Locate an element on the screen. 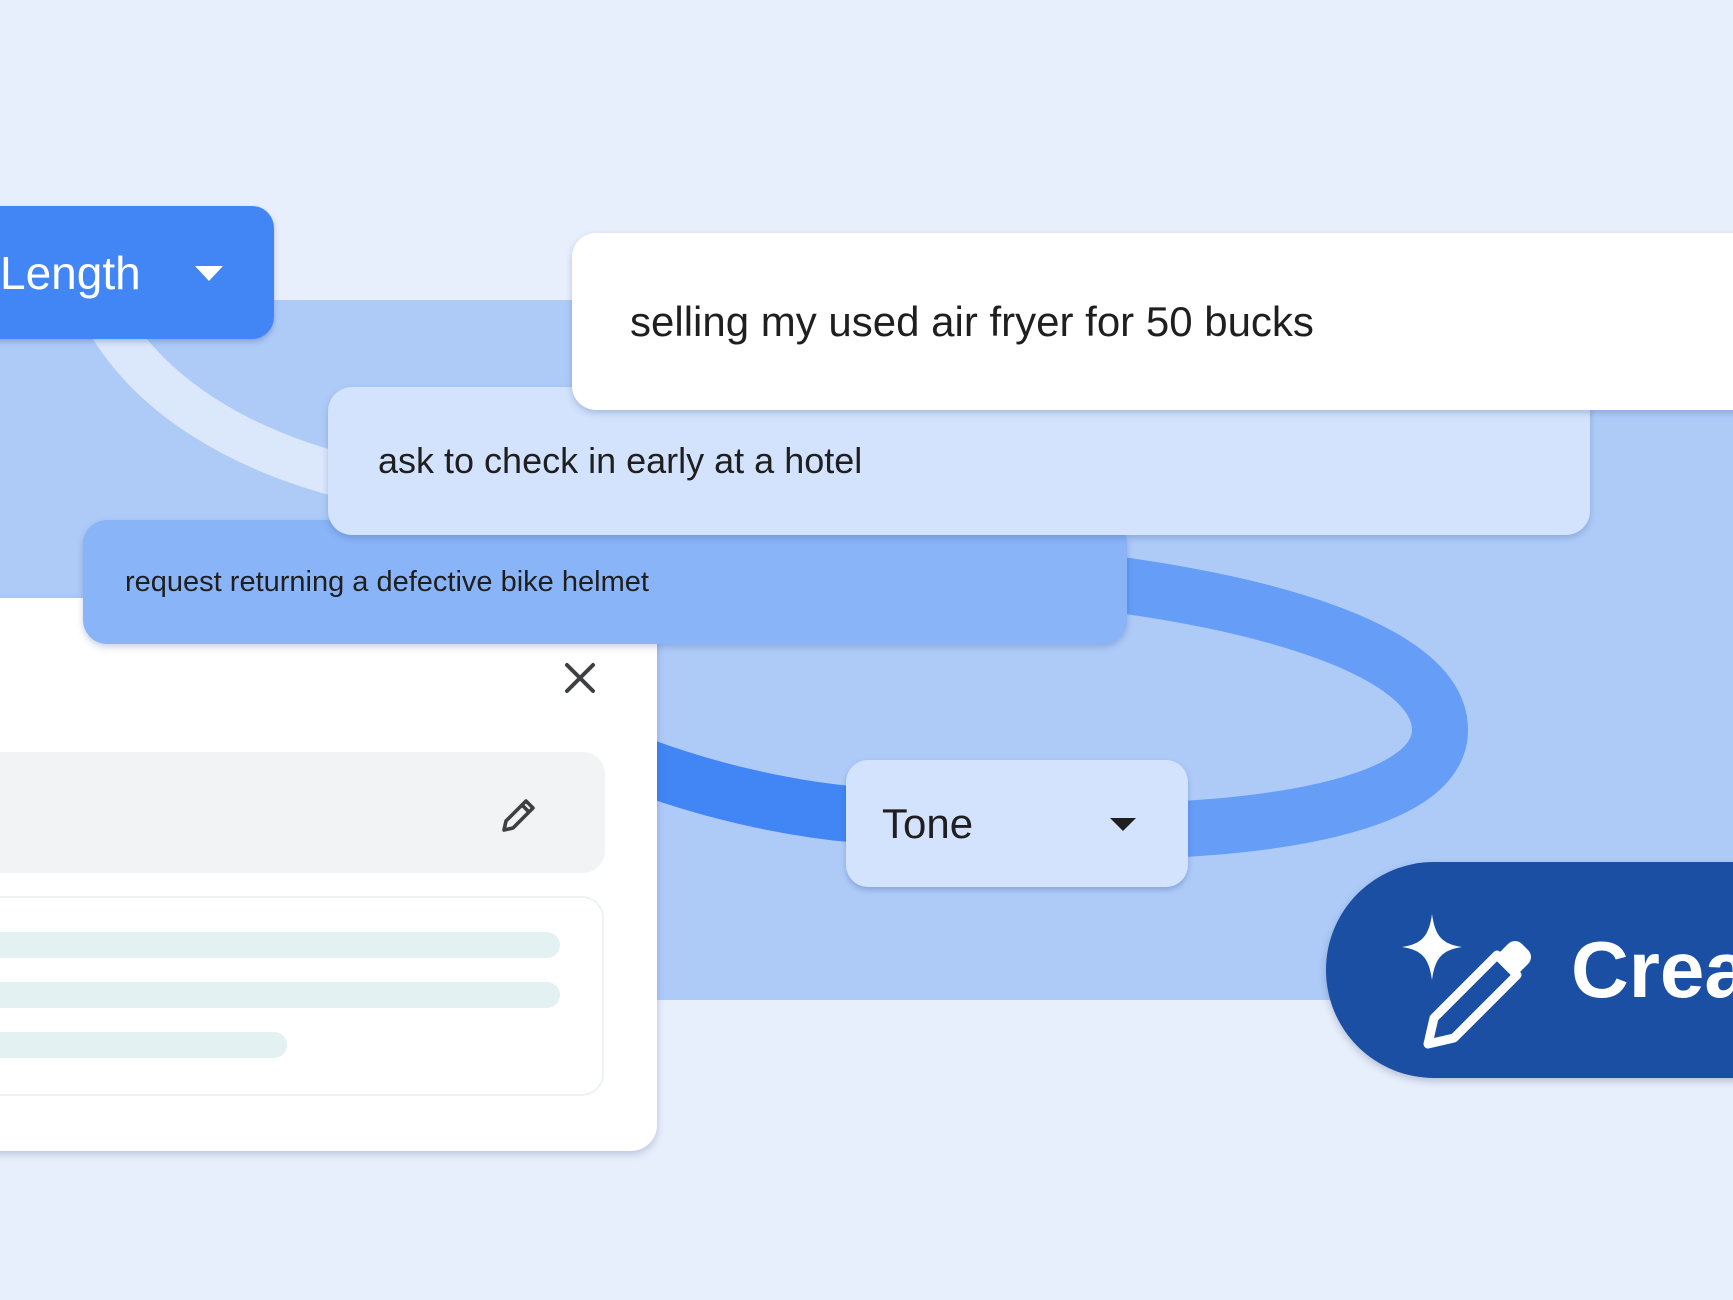 Image resolution: width=1733 pixels, height=1300 pixels. edit-button is located at coordinates (519, 815).